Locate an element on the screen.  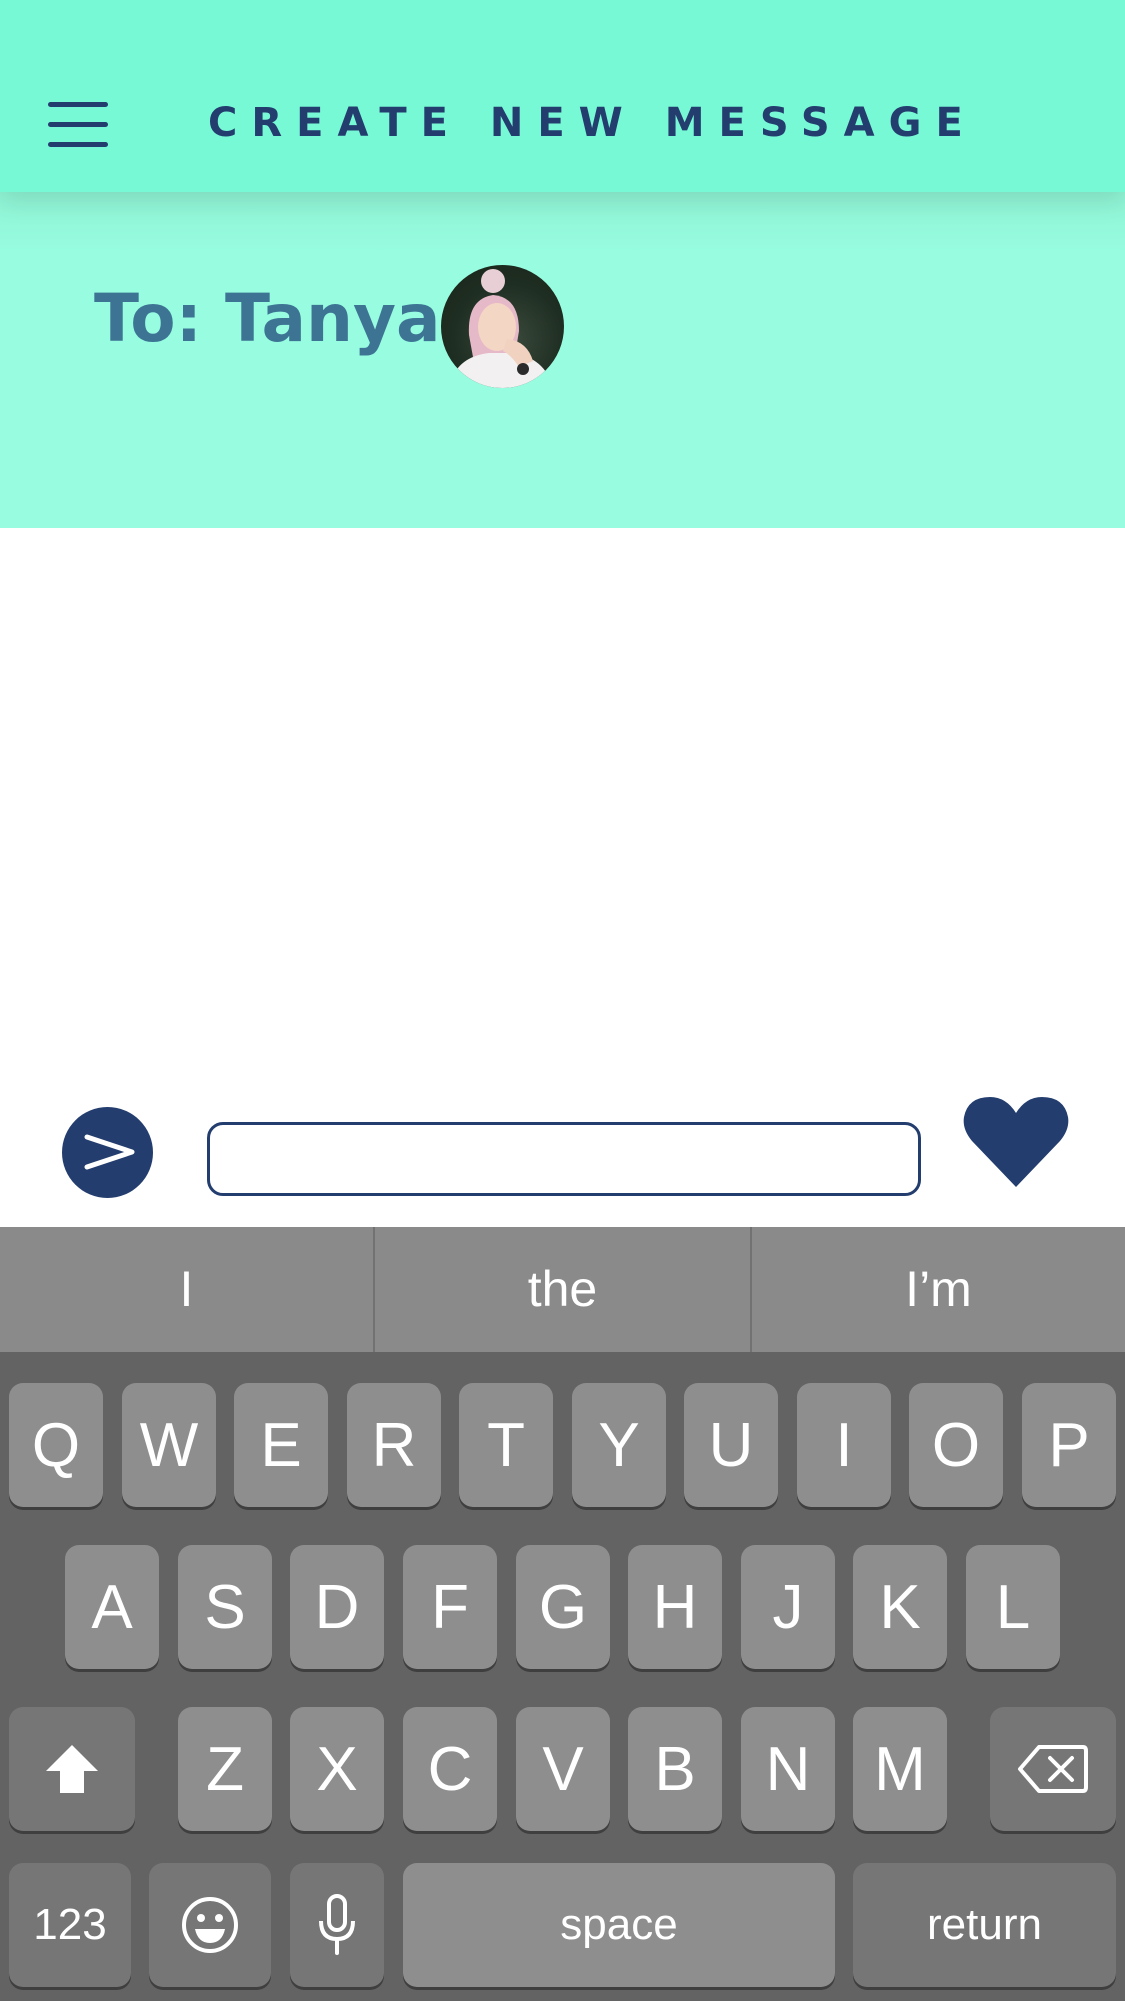
recipient-label: To: Tanya is located at coordinates (267, 318).